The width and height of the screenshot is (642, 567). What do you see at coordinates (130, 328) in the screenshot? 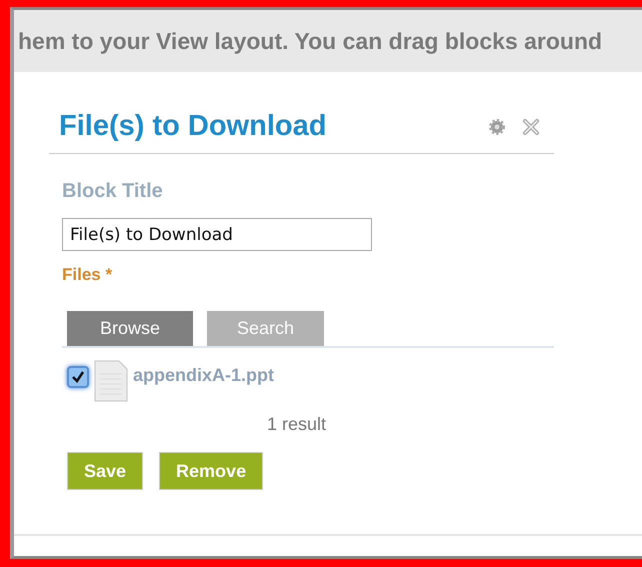
I see `tab: Browse` at bounding box center [130, 328].